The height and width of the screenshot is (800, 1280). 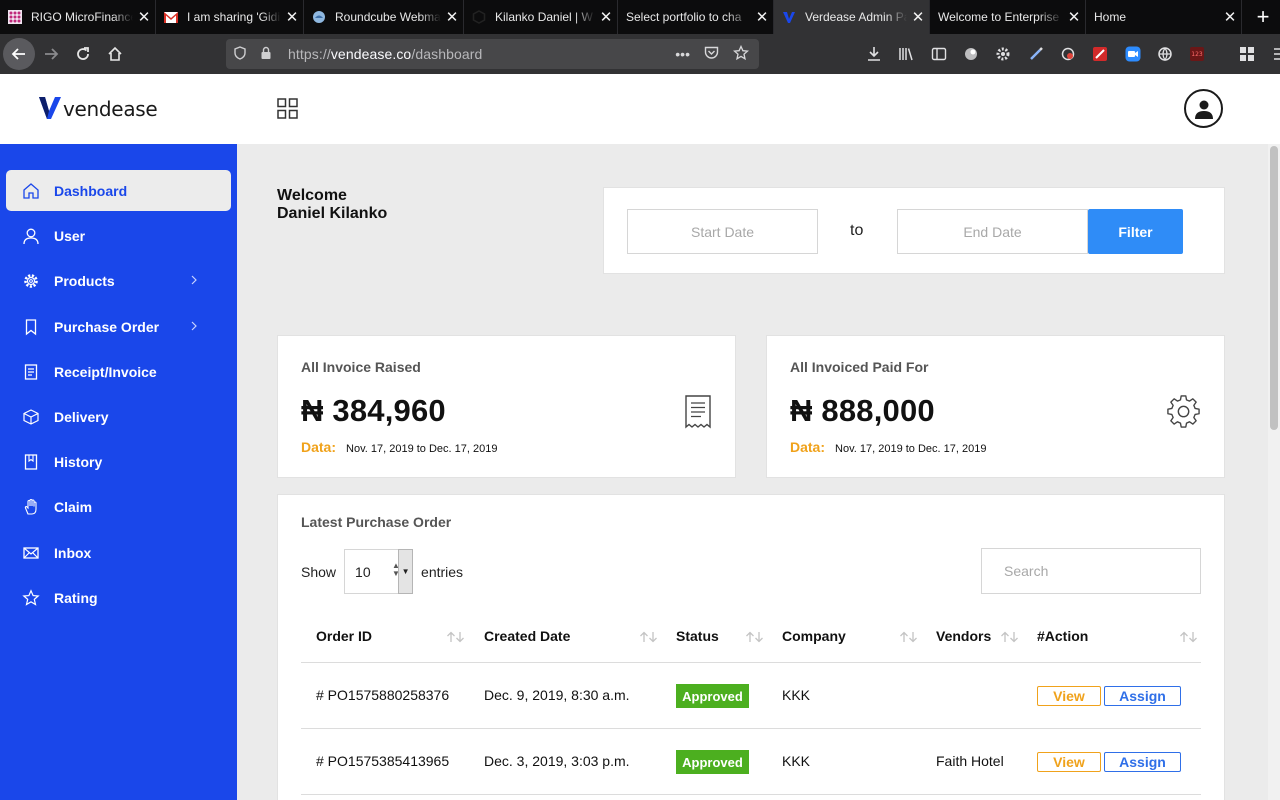 What do you see at coordinates (332, 213) in the screenshot?
I see `welcome-user-name: Daniel Kilanko` at bounding box center [332, 213].